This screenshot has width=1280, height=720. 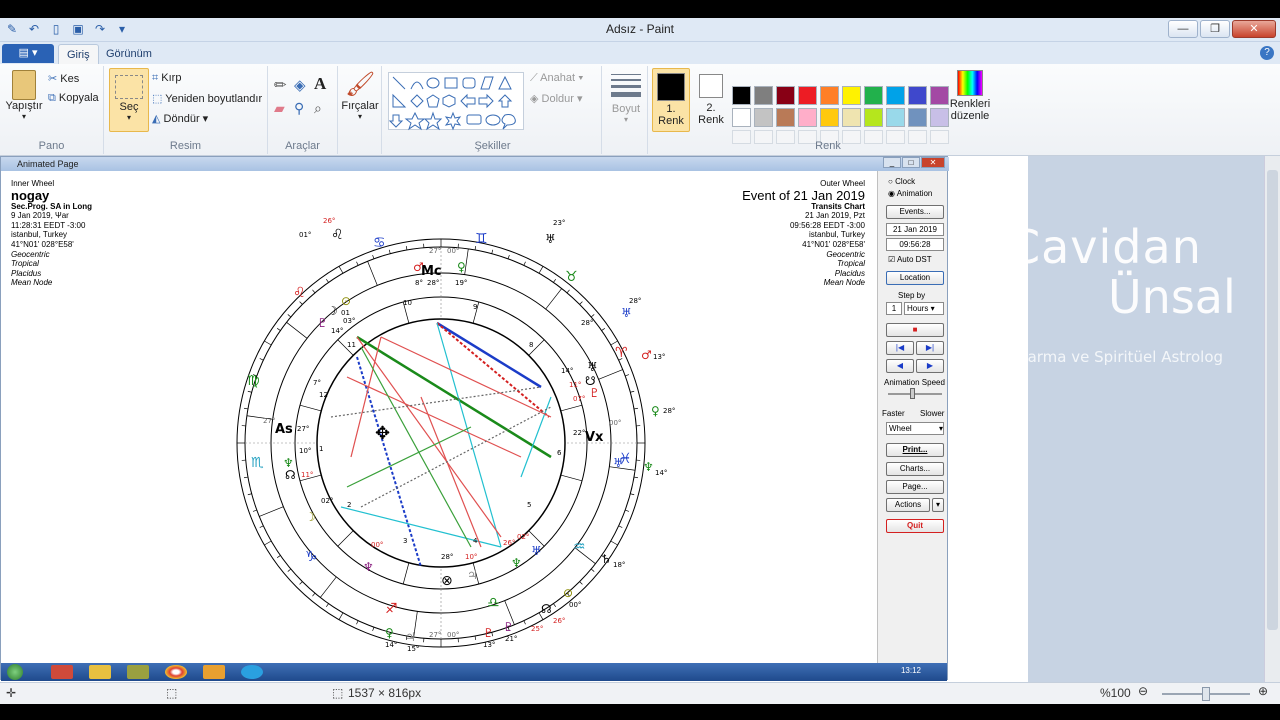 I want to click on minimize-button: —, so click(x=1183, y=29).